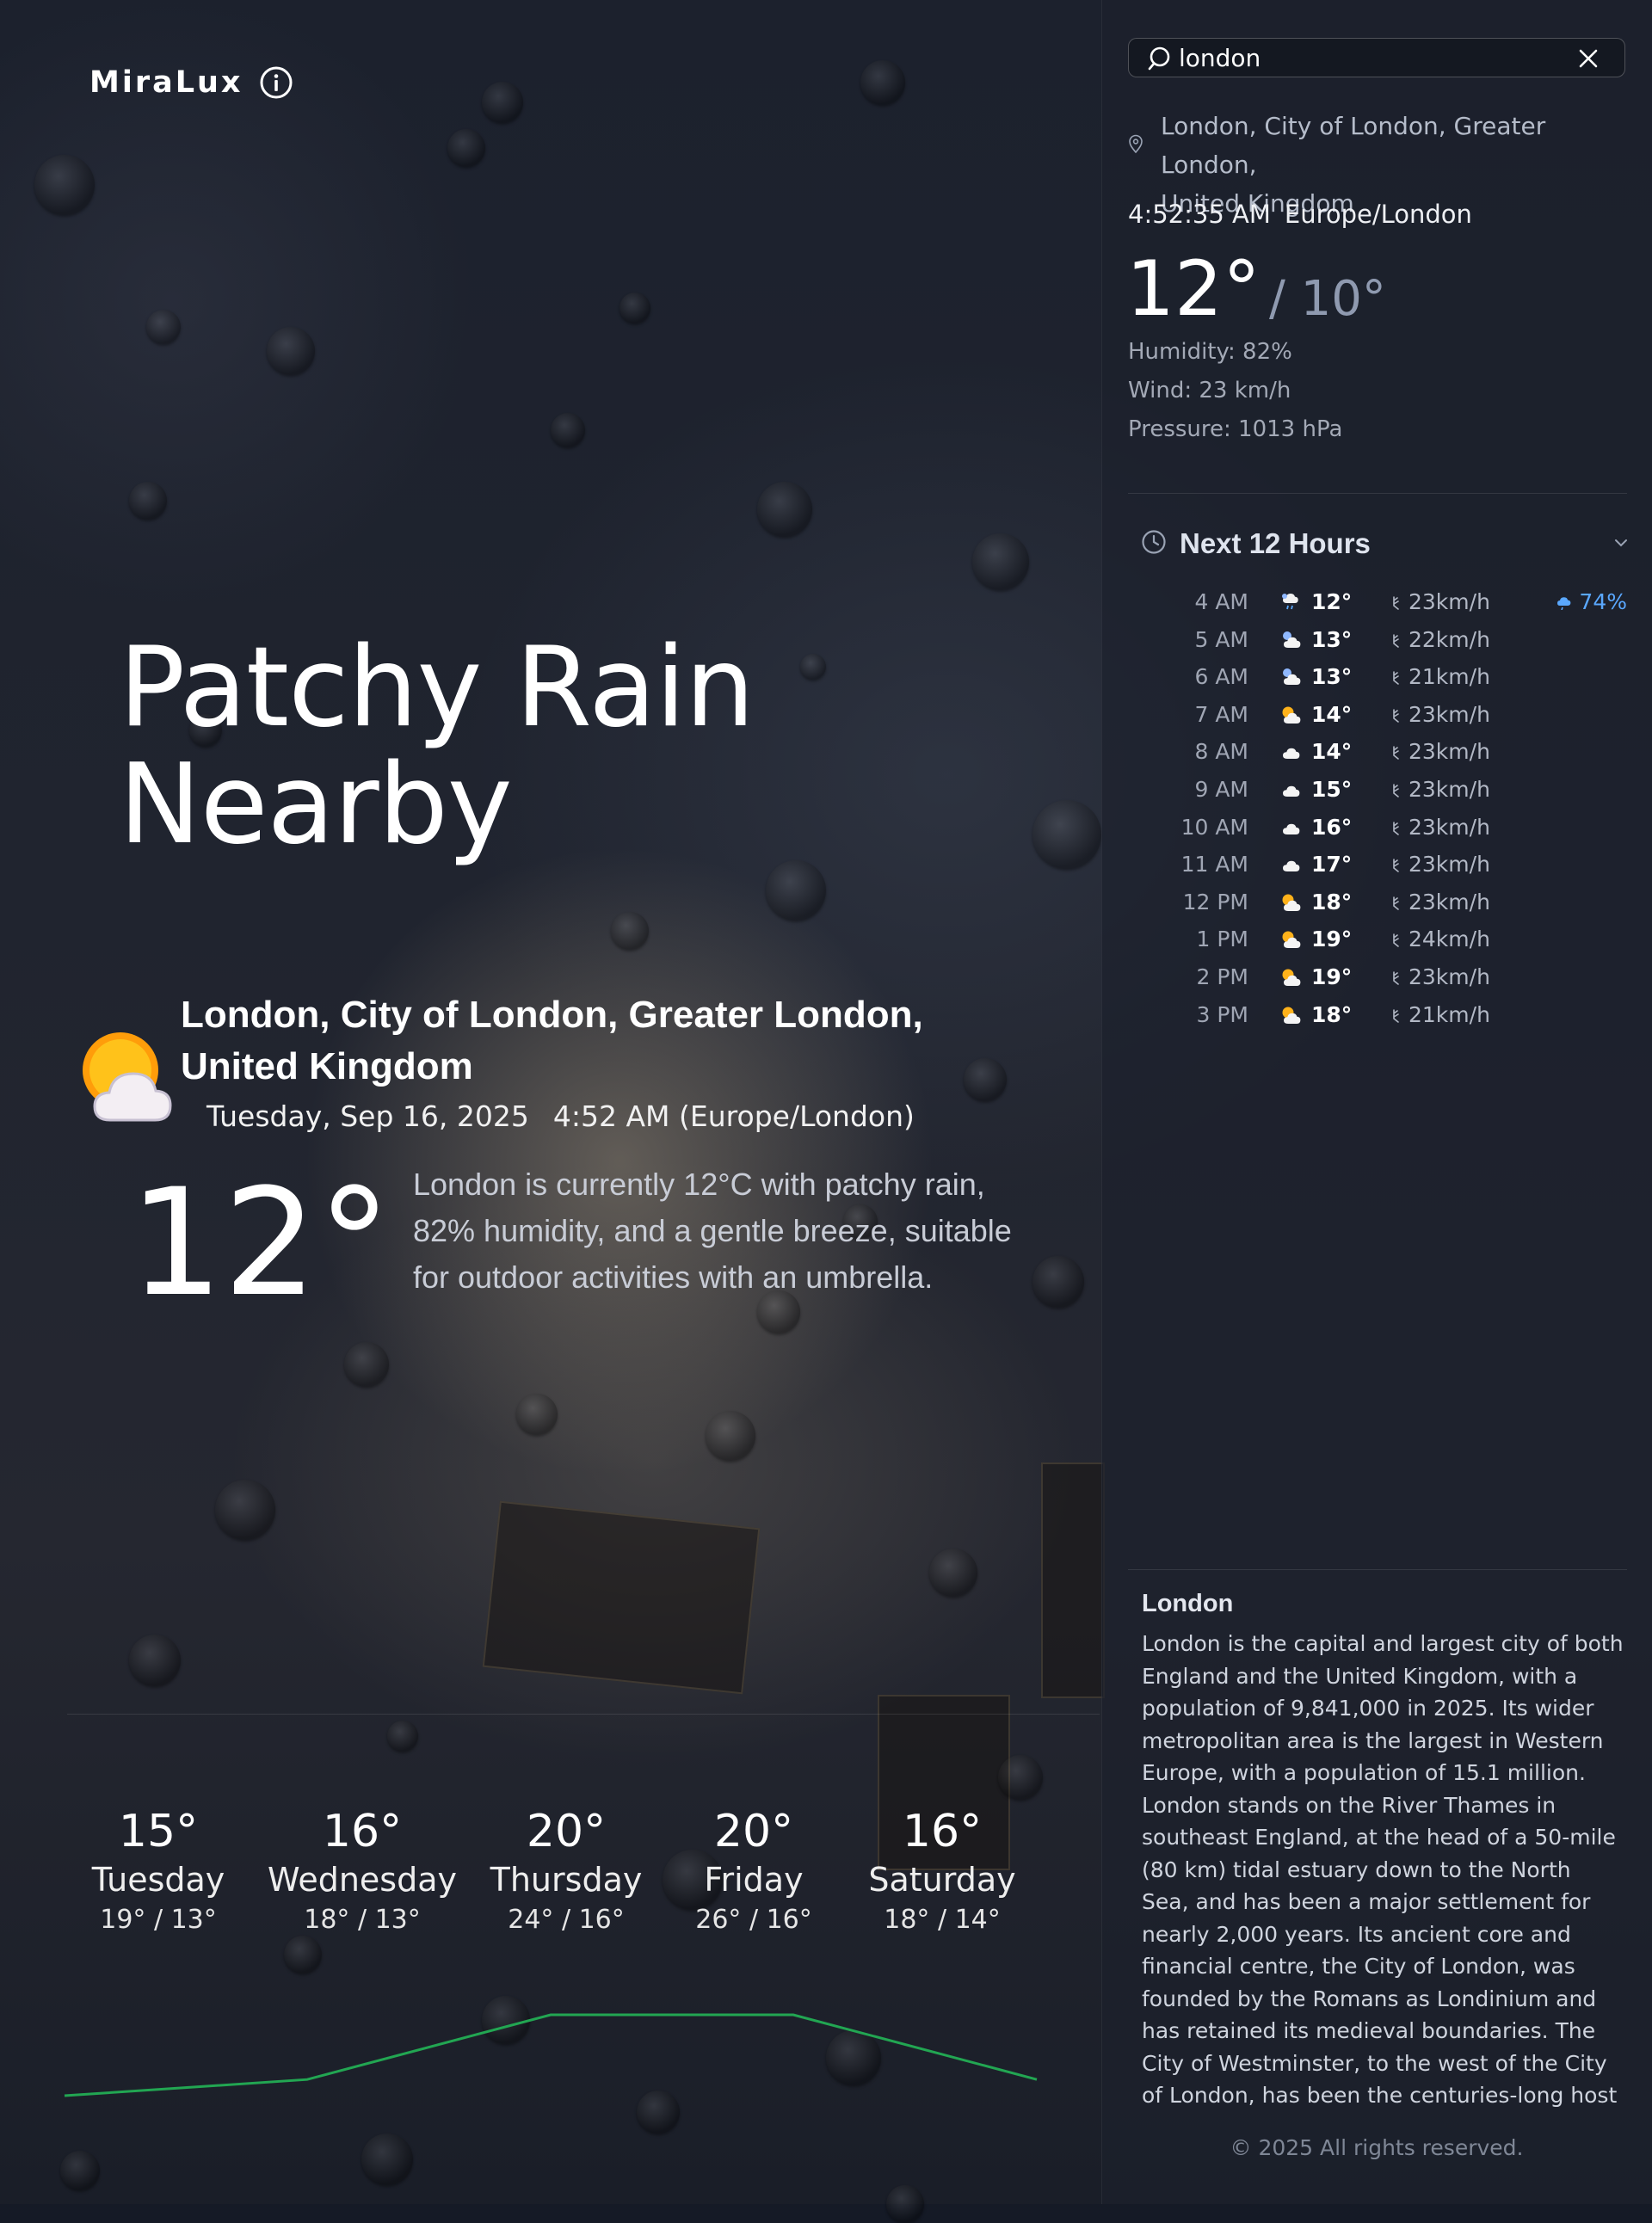 This screenshot has height=2223, width=1652. What do you see at coordinates (551, 2055) in the screenshot?
I see `trend-line` at bounding box center [551, 2055].